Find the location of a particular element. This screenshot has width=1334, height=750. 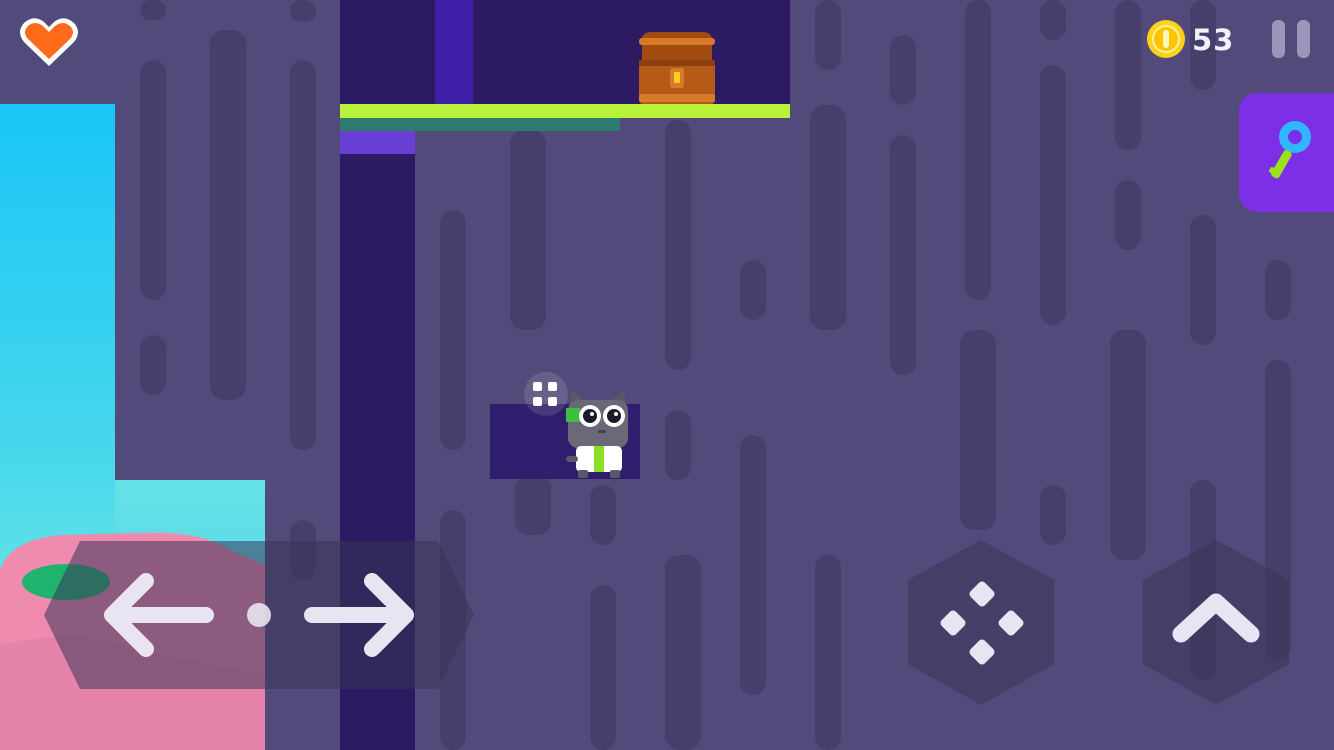

key-icon is located at coordinates (1290, 150).